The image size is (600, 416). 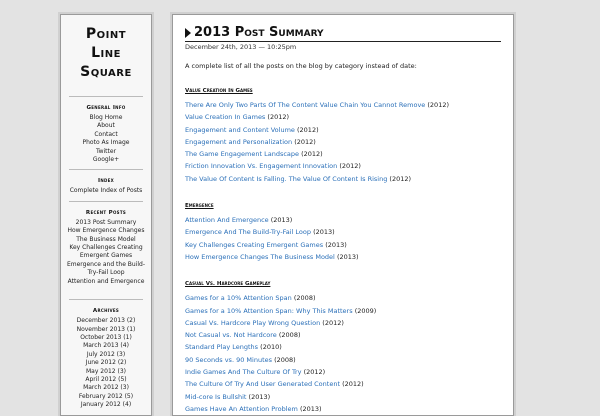 What do you see at coordinates (106, 321) in the screenshot?
I see `archive-link: December 2013 (2)` at bounding box center [106, 321].